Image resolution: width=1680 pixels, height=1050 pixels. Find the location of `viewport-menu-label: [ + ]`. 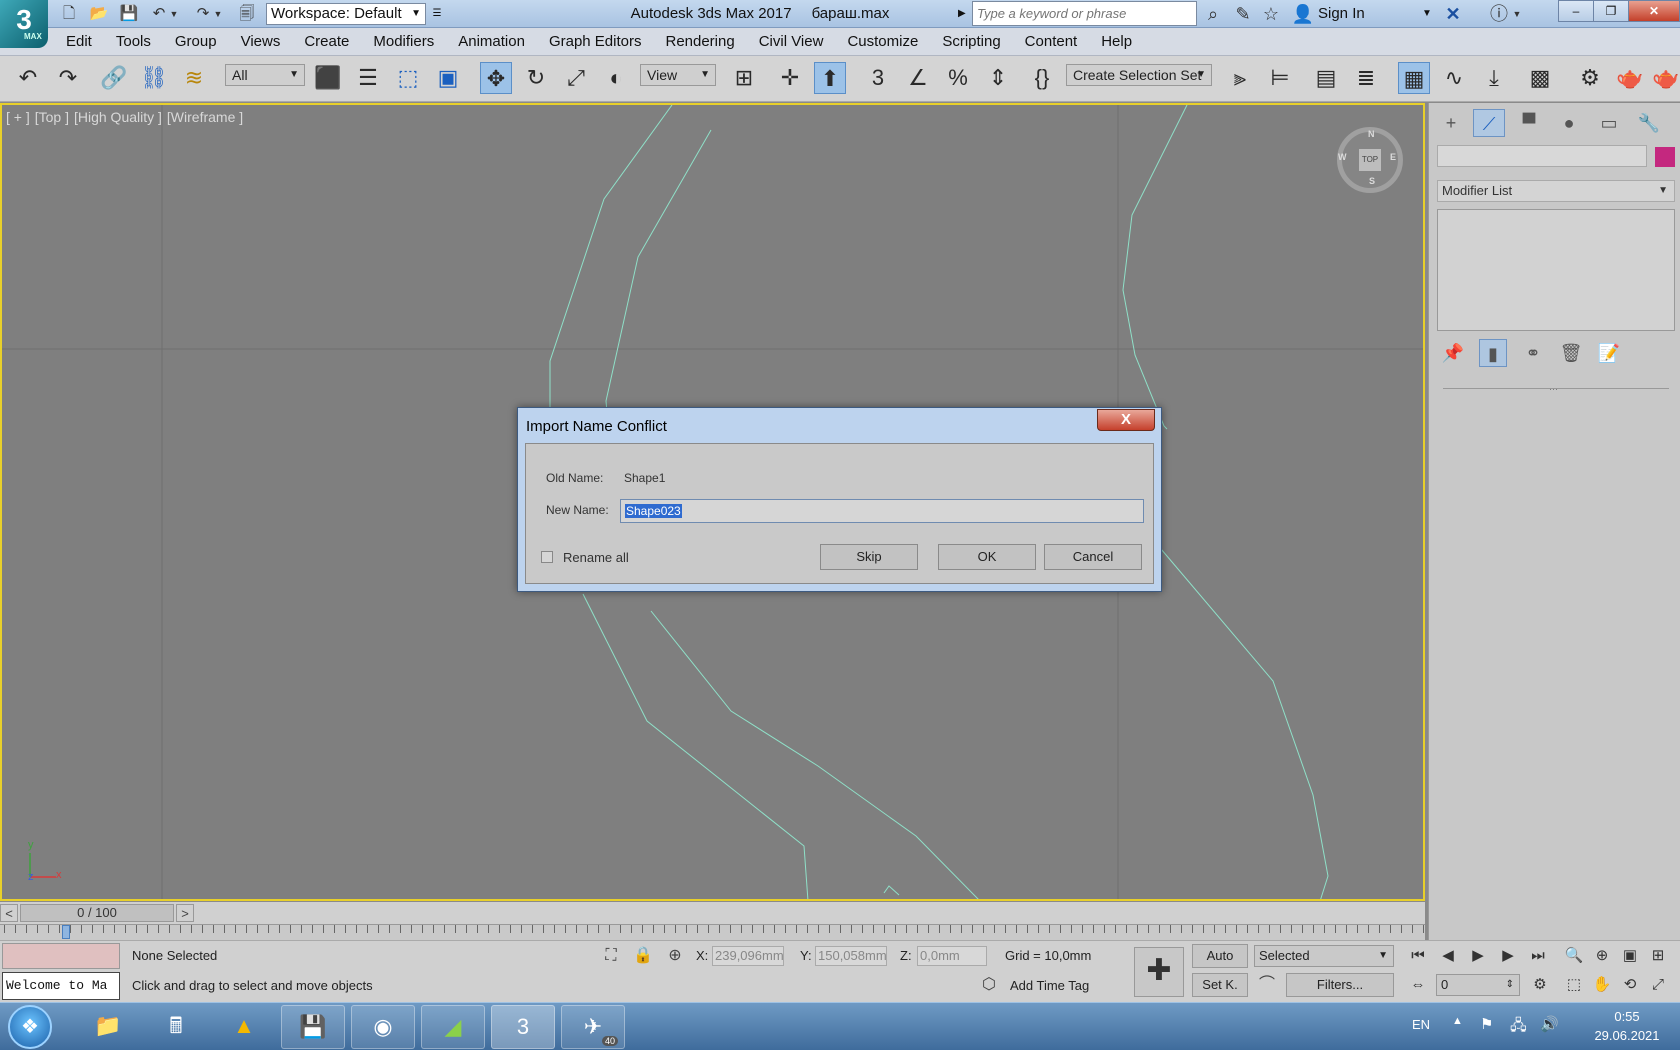

viewport-menu-label: [ + ] is located at coordinates (18, 117).